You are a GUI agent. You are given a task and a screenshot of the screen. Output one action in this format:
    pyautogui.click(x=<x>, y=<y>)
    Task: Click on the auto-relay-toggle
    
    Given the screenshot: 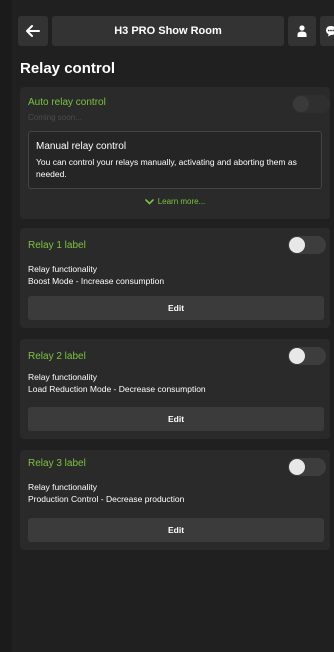 What is the action you would take?
    pyautogui.click(x=311, y=104)
    